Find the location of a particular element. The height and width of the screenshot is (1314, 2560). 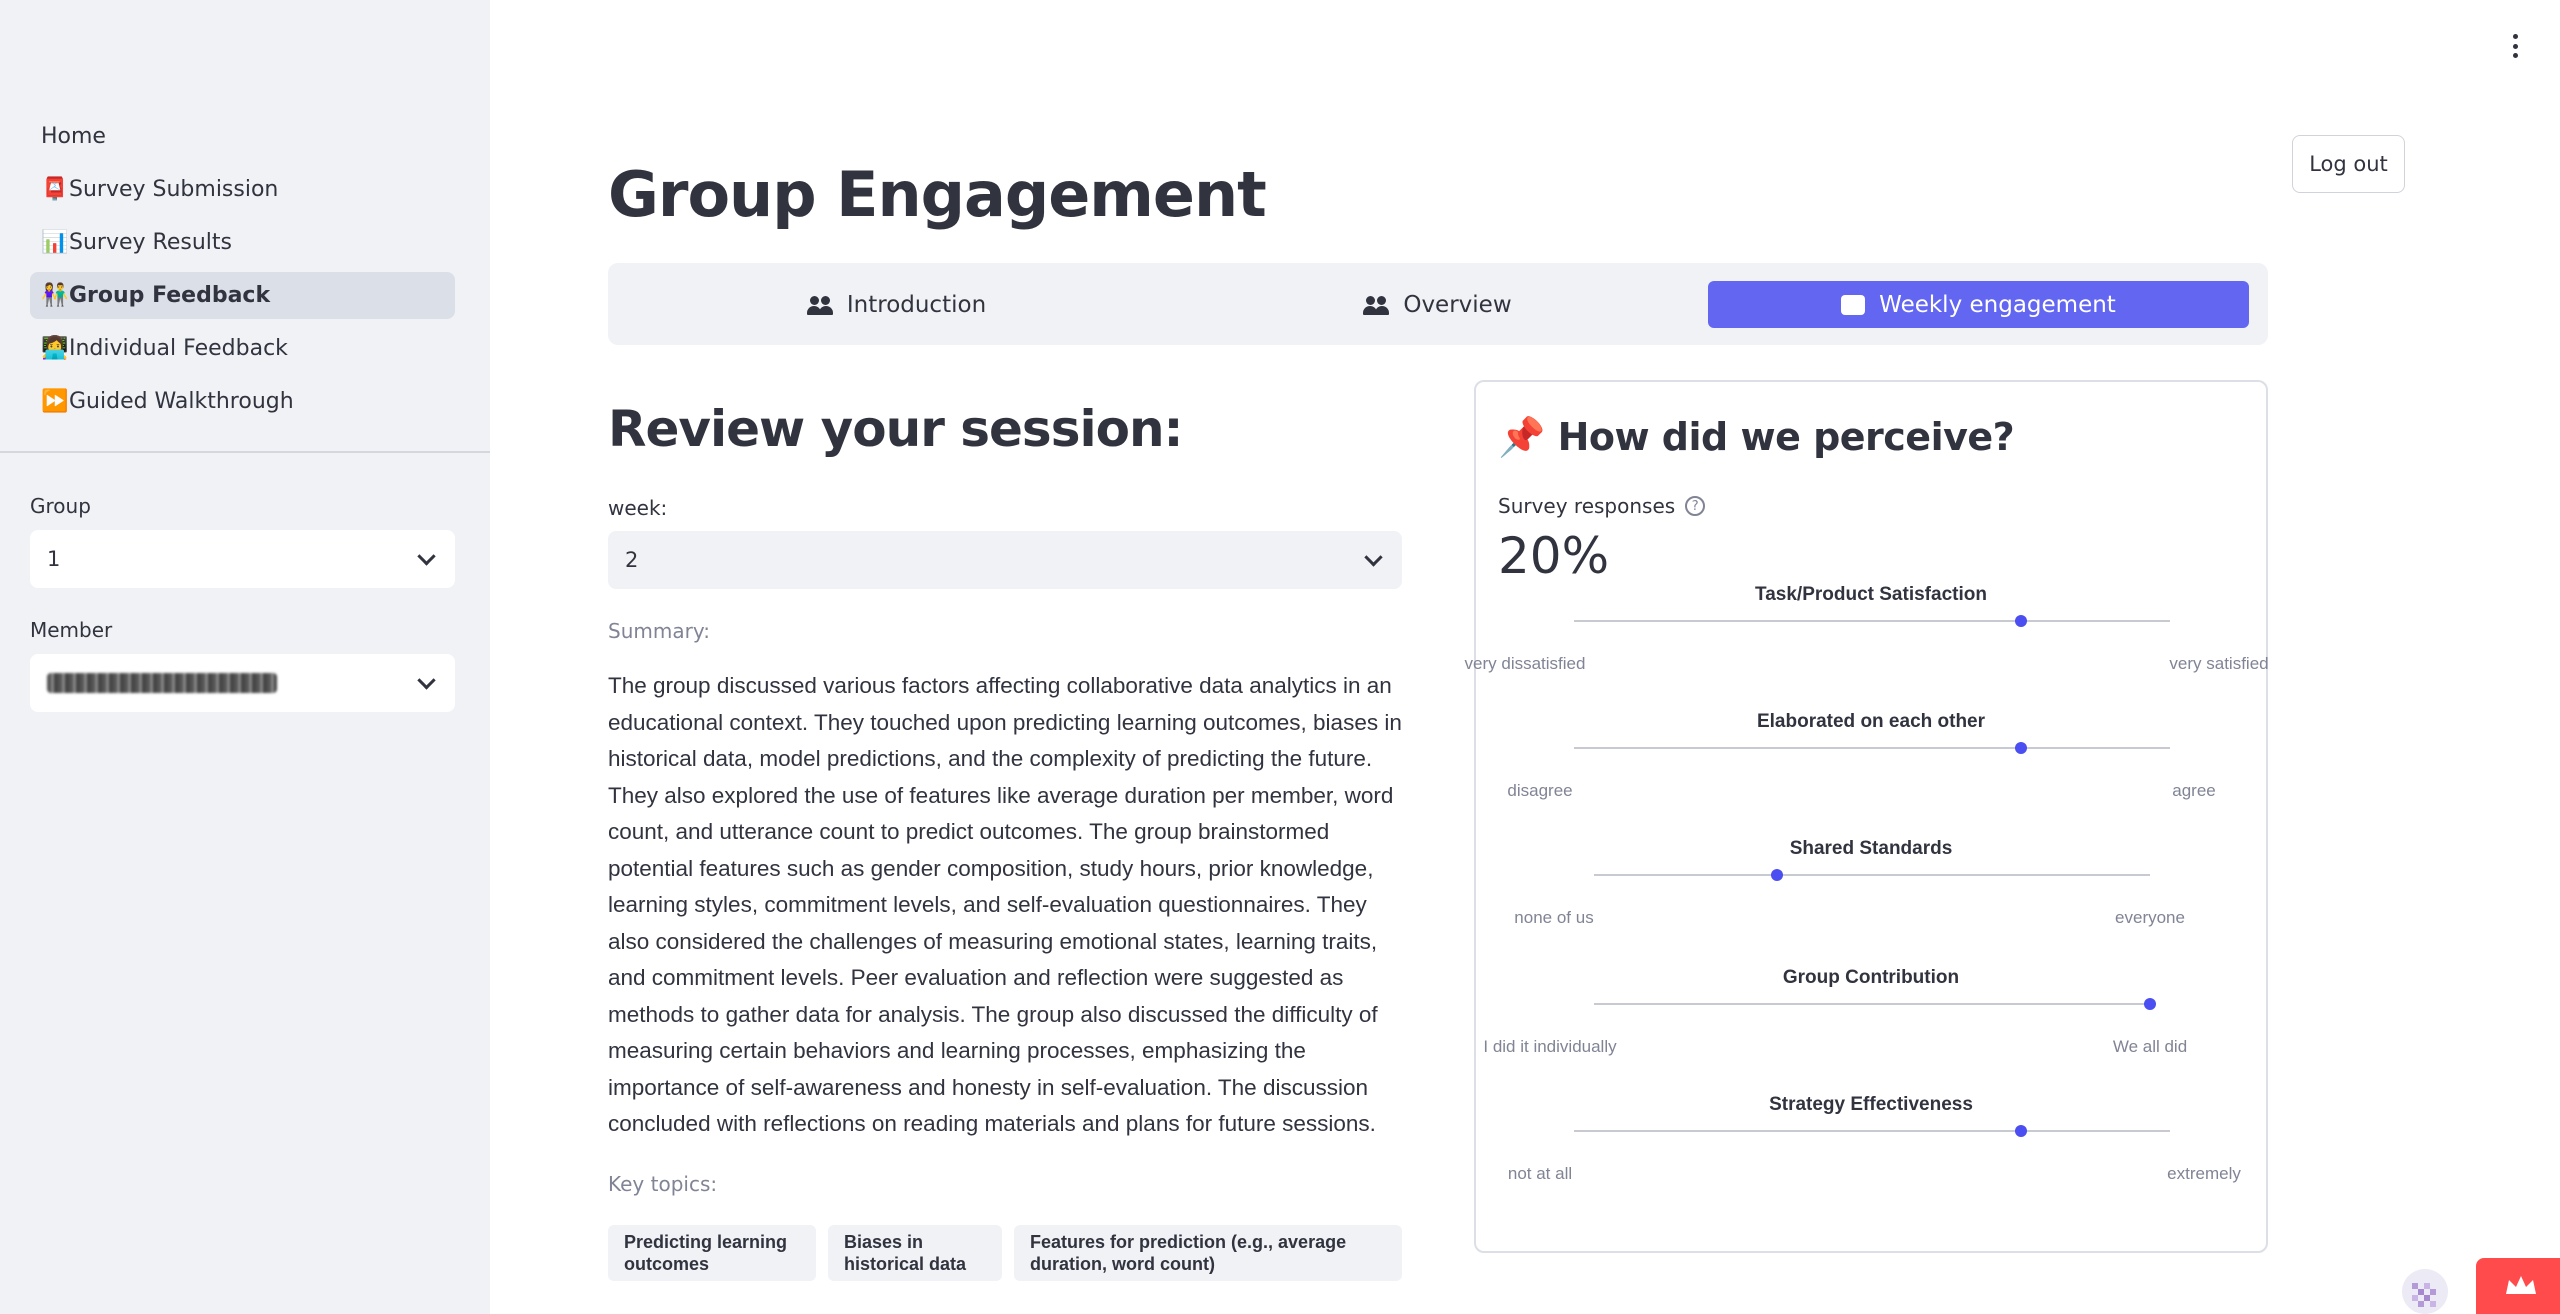

slider-min-label: not at all is located at coordinates (1540, 1173).